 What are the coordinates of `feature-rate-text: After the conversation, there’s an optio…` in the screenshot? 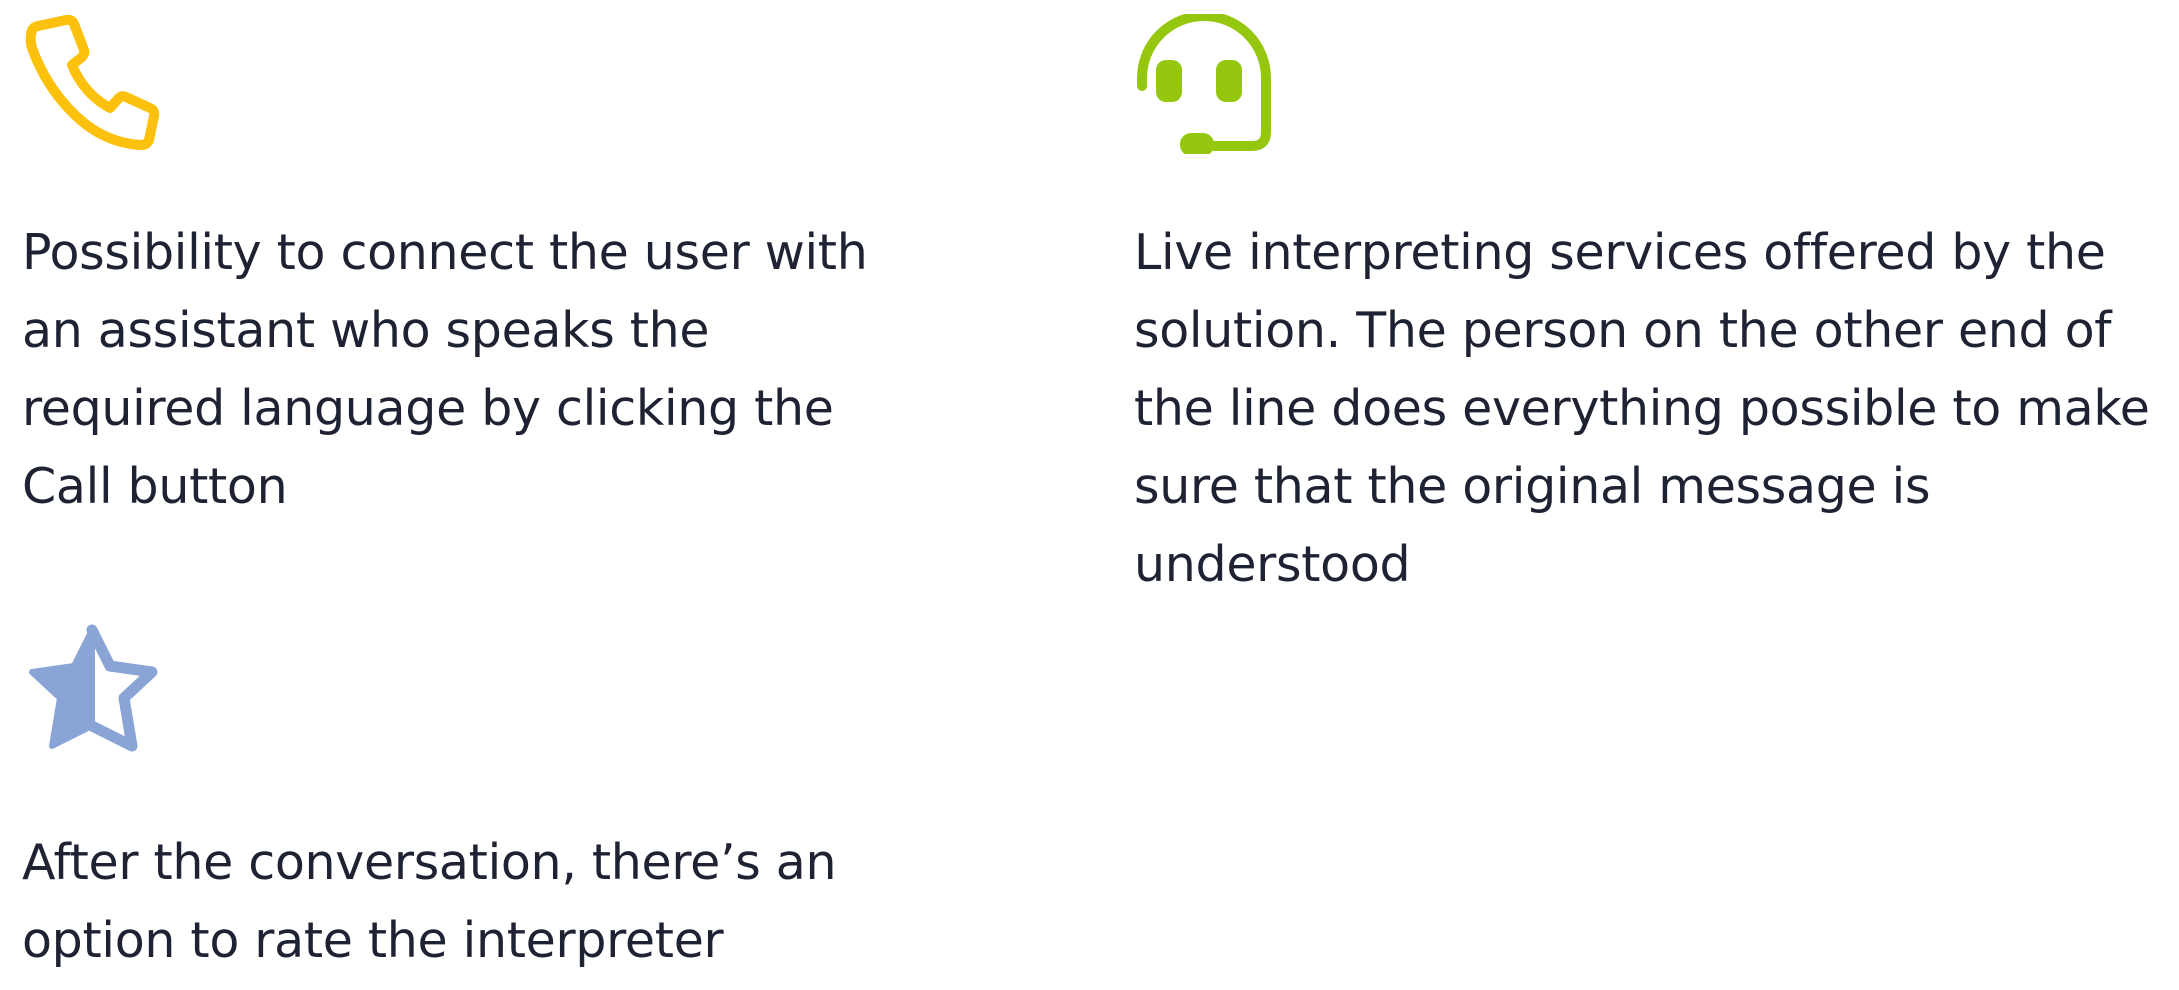 It's located at (429, 901).